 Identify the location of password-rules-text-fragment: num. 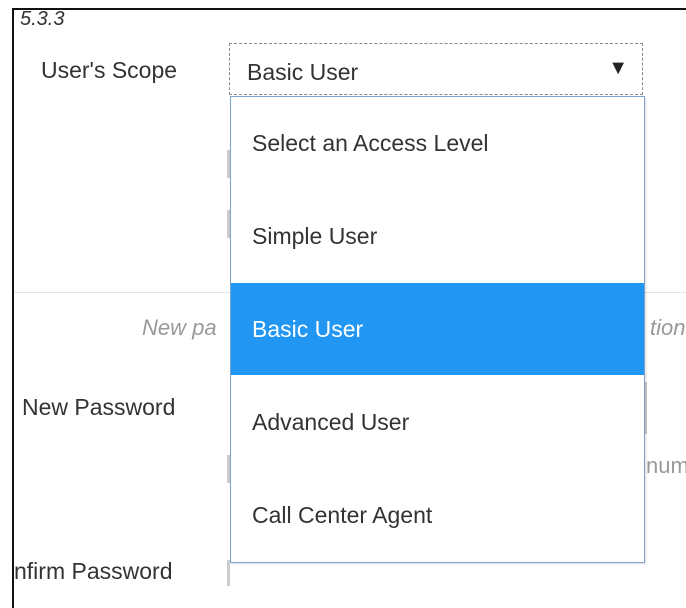
(666, 465).